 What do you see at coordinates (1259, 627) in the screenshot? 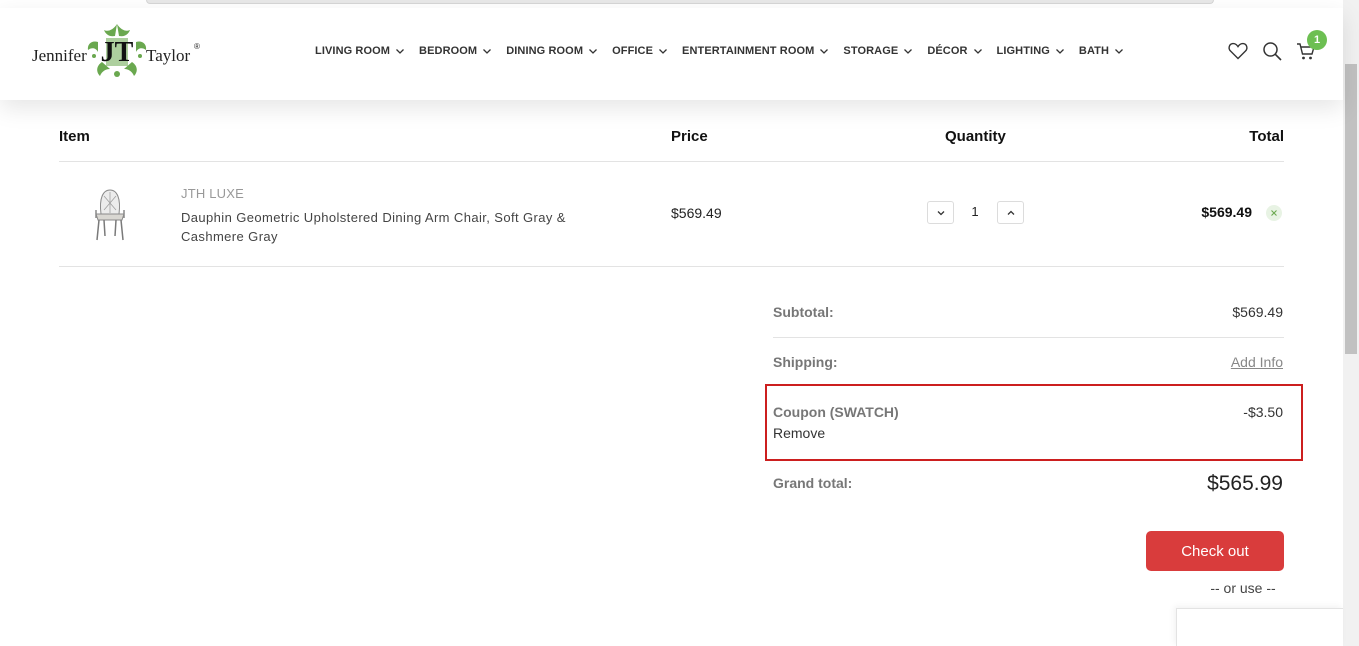
I see `payment-widget` at bounding box center [1259, 627].